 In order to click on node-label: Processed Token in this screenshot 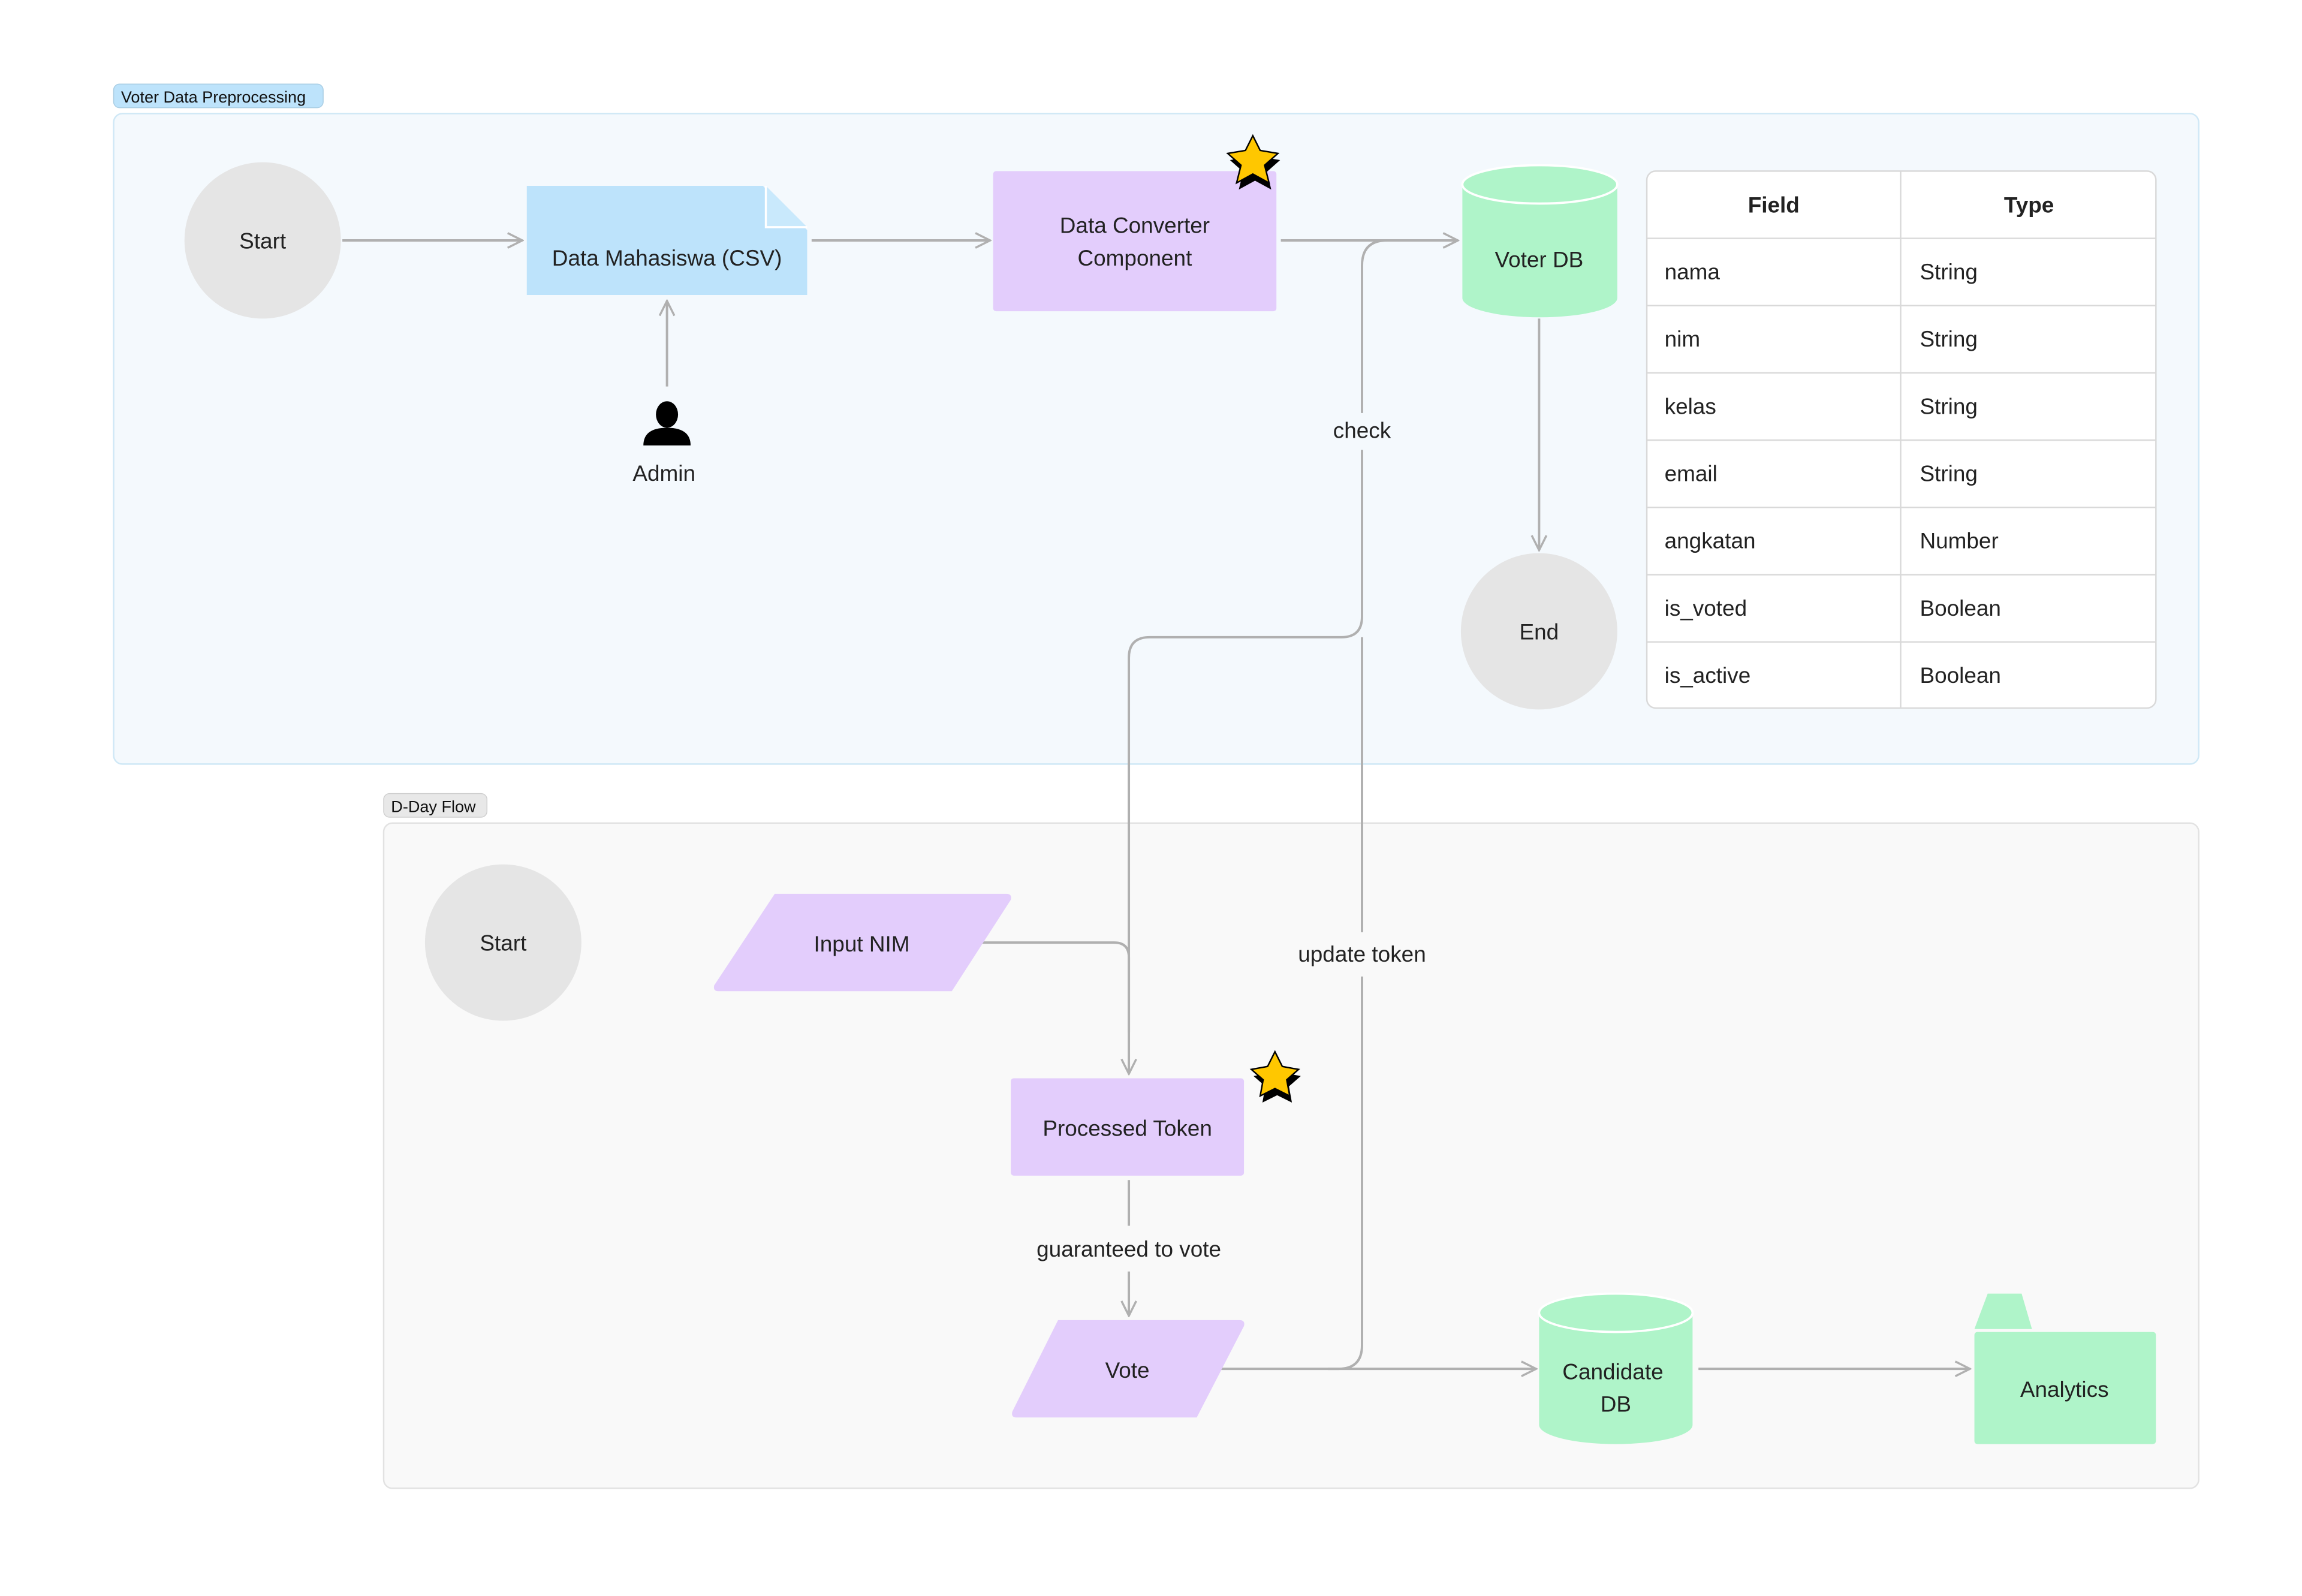, I will do `click(1127, 1128)`.